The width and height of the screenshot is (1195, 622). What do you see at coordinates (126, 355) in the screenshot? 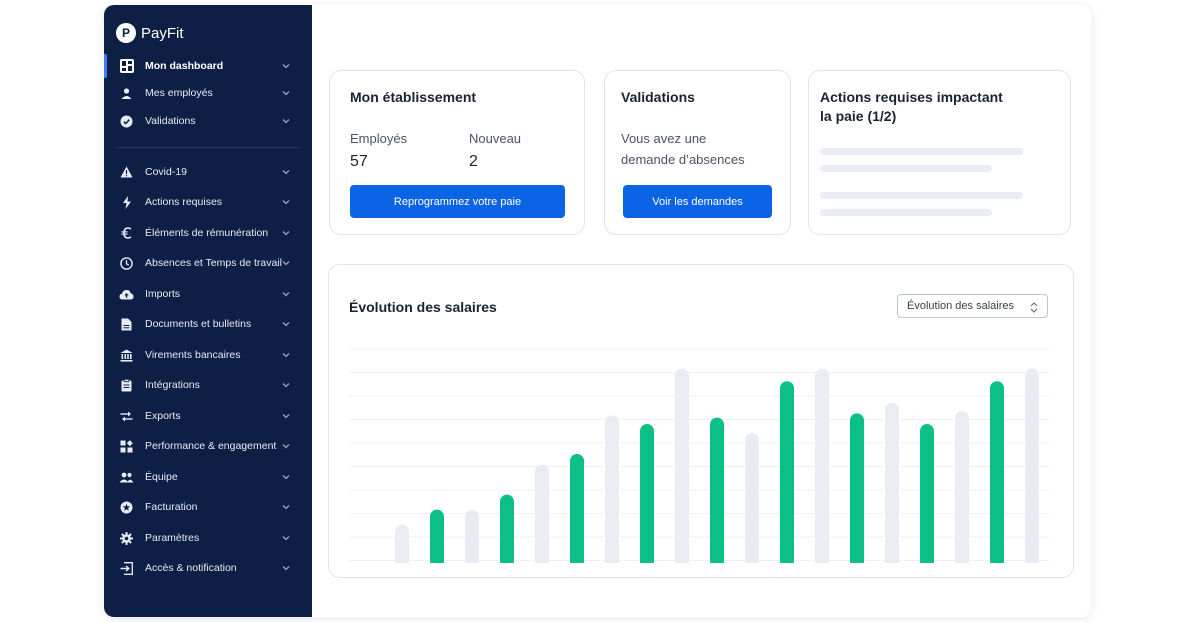
I see `bank-icon` at bounding box center [126, 355].